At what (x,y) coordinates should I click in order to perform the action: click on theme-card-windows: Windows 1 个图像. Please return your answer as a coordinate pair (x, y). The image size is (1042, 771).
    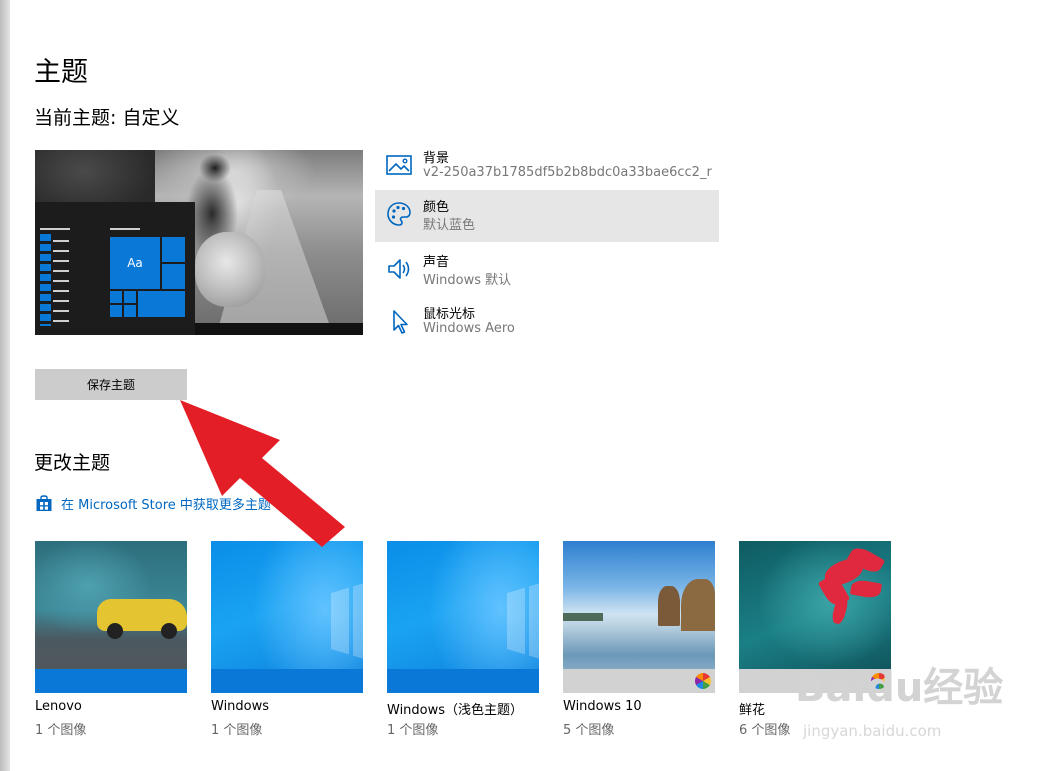
    Looking at the image, I should click on (287, 639).